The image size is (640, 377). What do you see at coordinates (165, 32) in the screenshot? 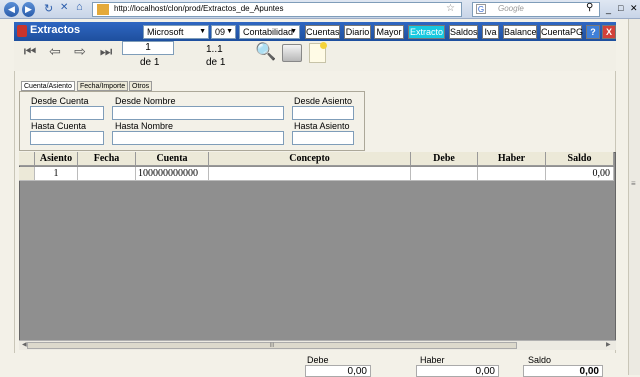
I see `company-select-value: Microsoft` at bounding box center [165, 32].